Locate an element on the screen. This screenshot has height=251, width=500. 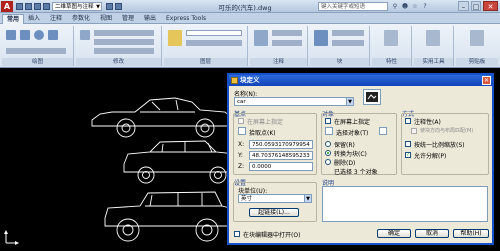
tab-home: 常用 is located at coordinates (13, 19).